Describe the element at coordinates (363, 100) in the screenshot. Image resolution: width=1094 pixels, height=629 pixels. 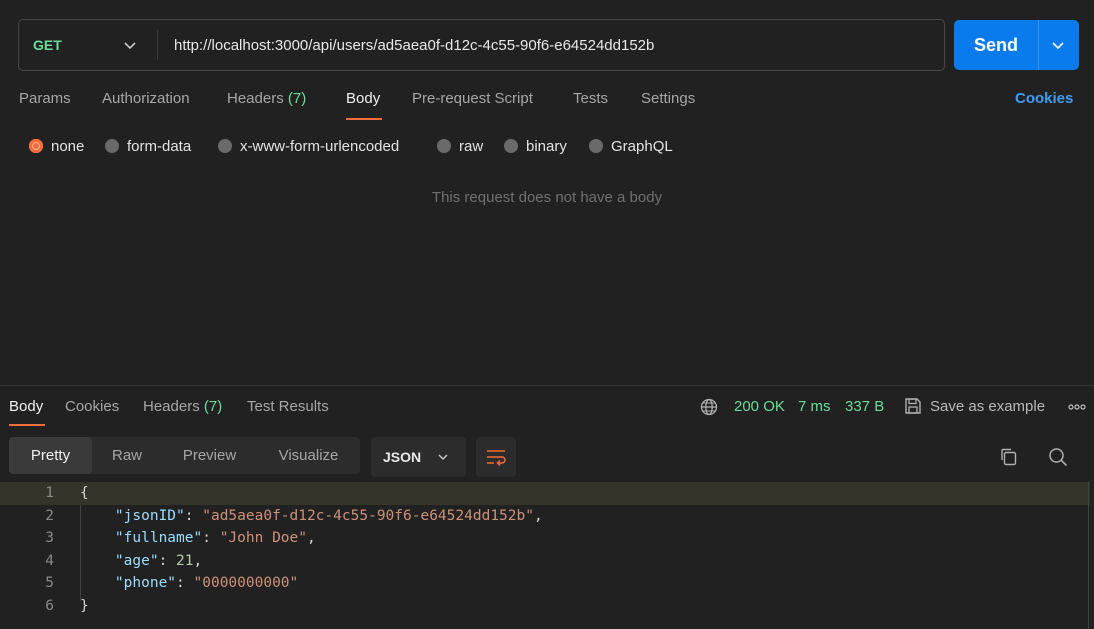
I see `tab-body: Body` at that location.